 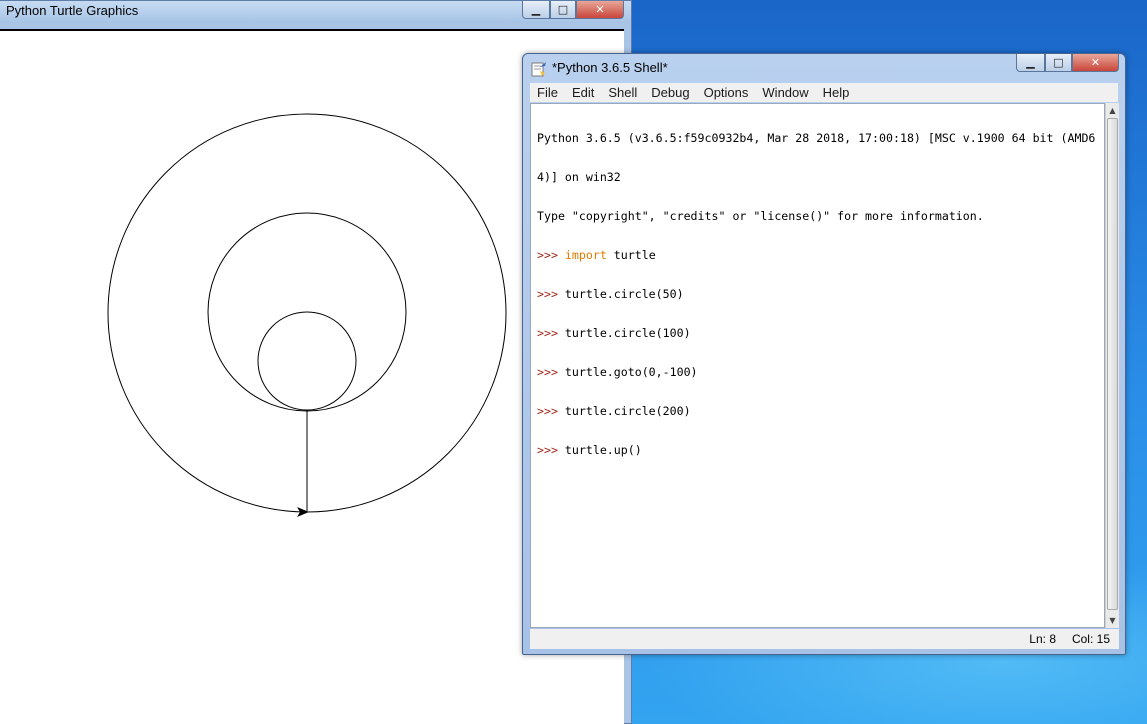 What do you see at coordinates (1090, 639) in the screenshot?
I see `status-column-number: Col: 15` at bounding box center [1090, 639].